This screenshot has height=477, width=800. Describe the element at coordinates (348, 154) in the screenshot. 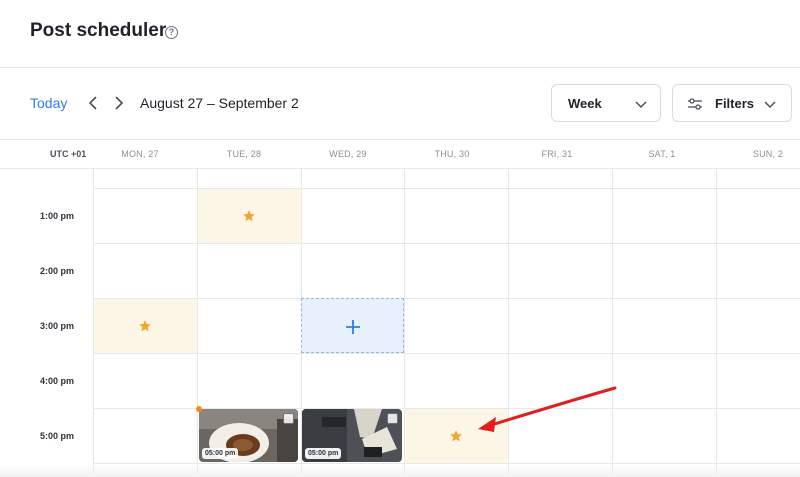

I see `day-header-wed: WED, 29` at that location.